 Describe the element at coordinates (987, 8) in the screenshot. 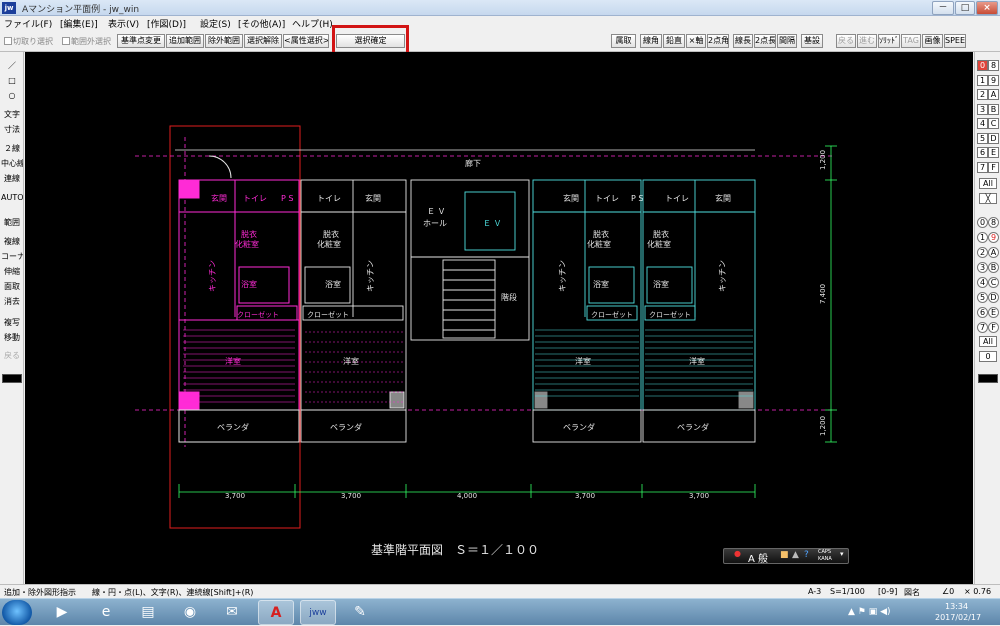

I see `close-button: ×` at that location.